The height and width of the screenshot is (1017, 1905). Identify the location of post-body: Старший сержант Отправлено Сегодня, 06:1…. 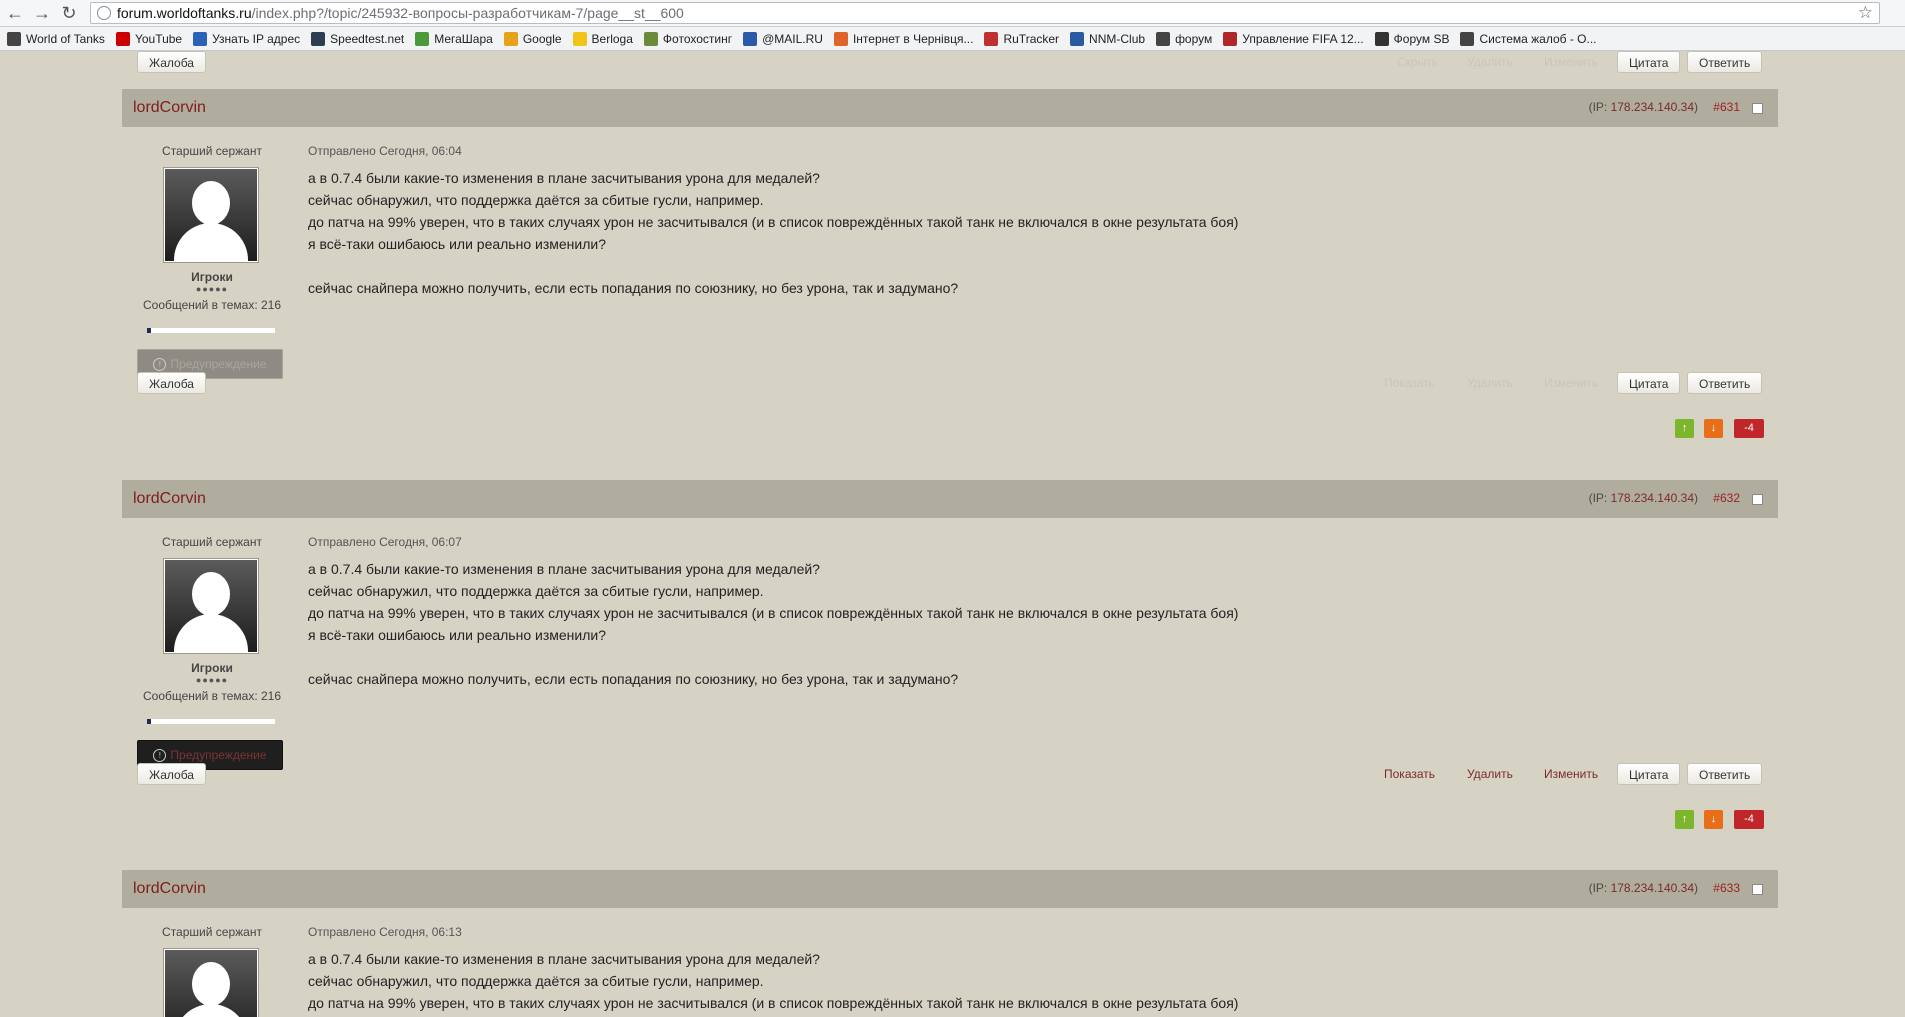
(950, 962).